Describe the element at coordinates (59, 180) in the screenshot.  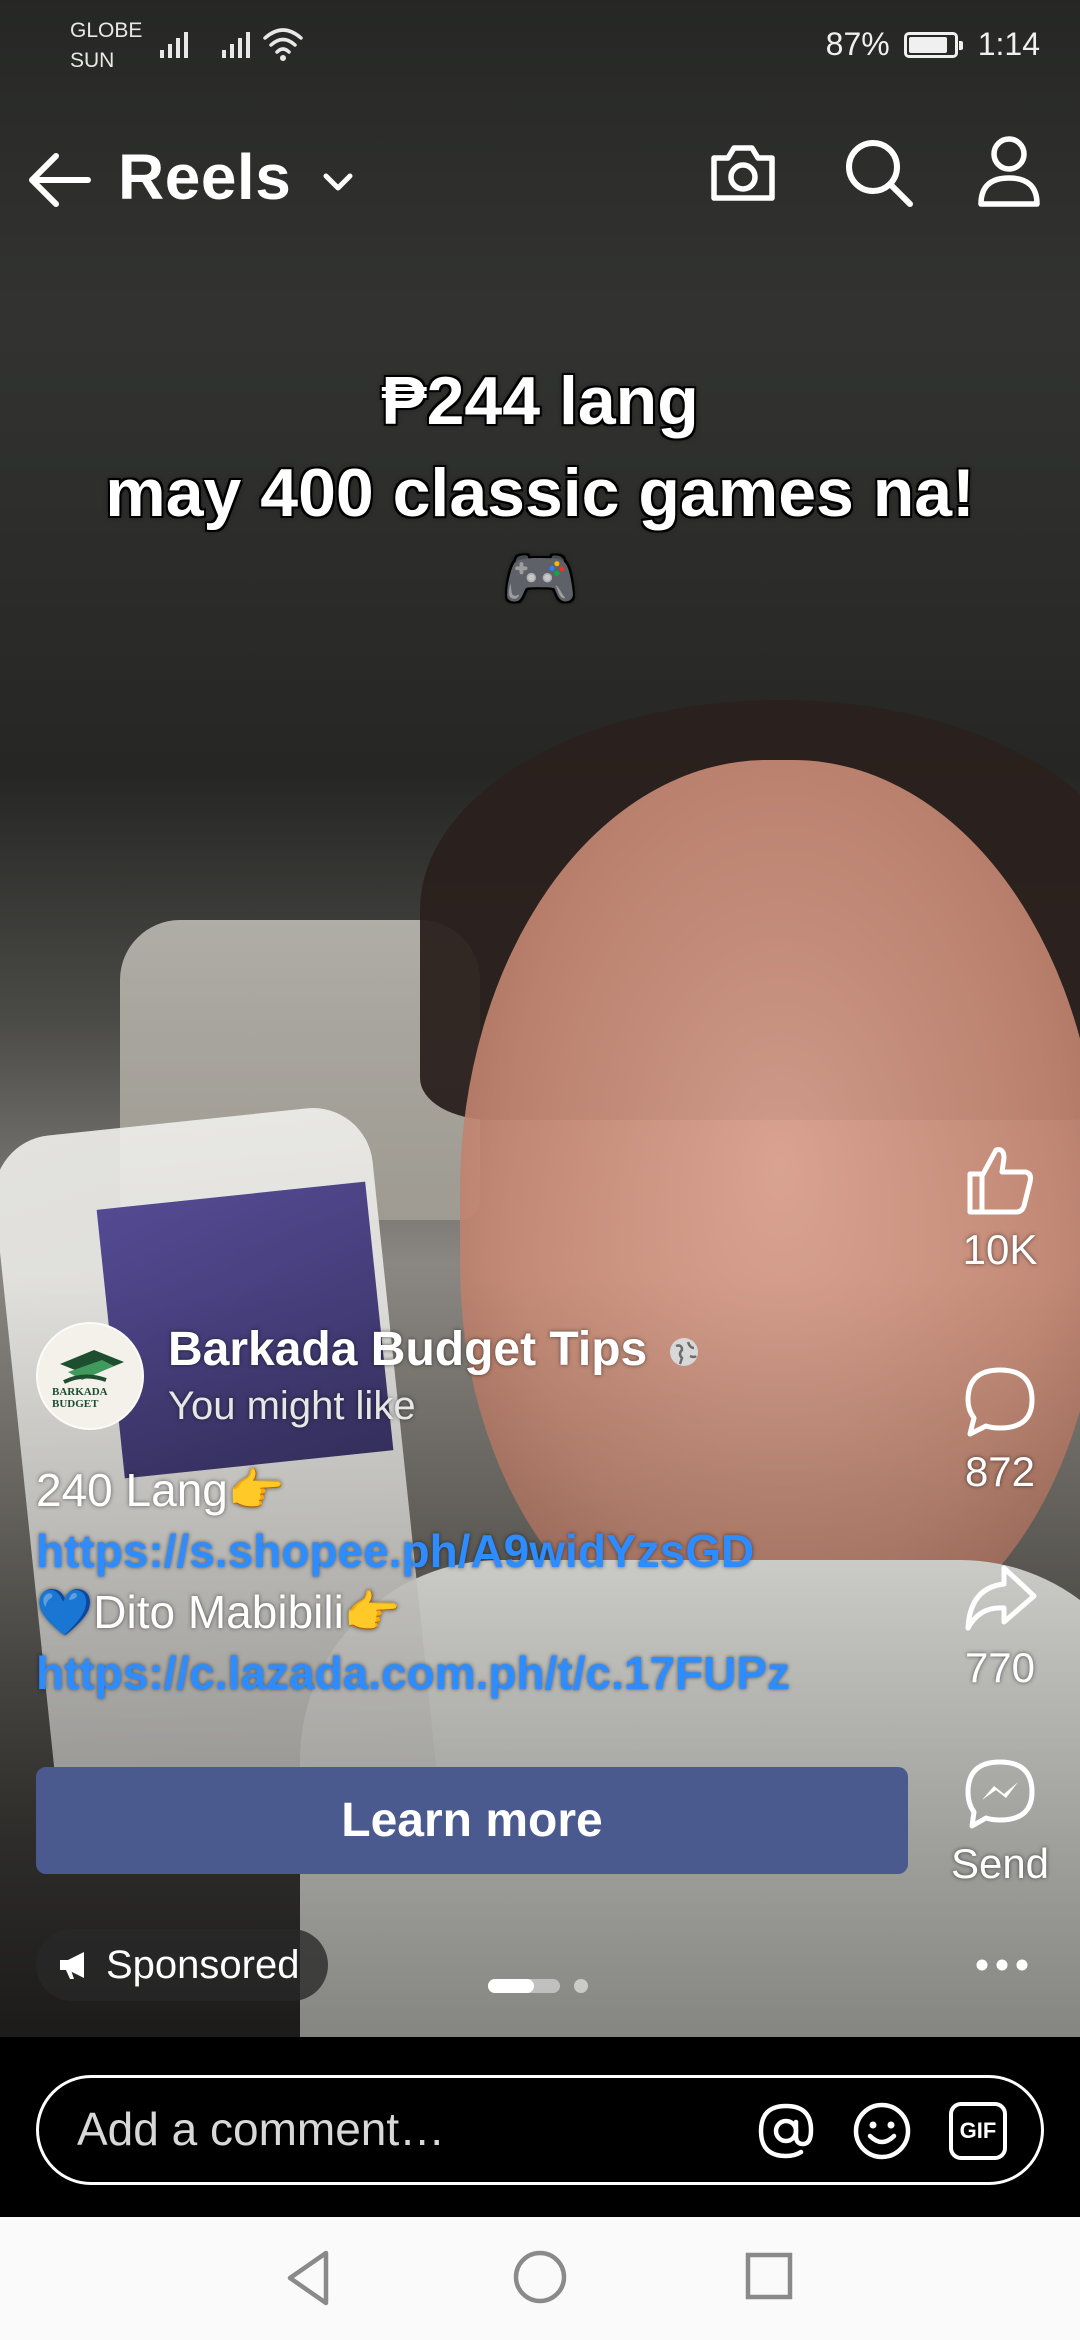
I see `back-arrow-icon` at that location.